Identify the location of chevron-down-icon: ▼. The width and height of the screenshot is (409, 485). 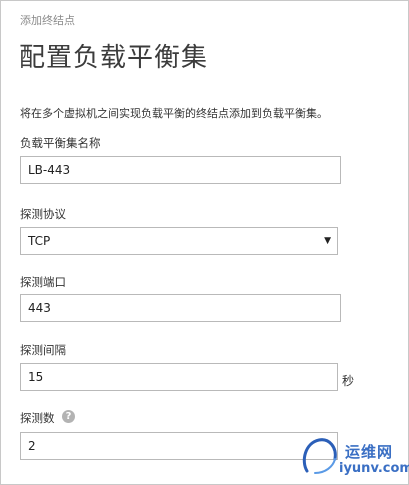
(327, 241).